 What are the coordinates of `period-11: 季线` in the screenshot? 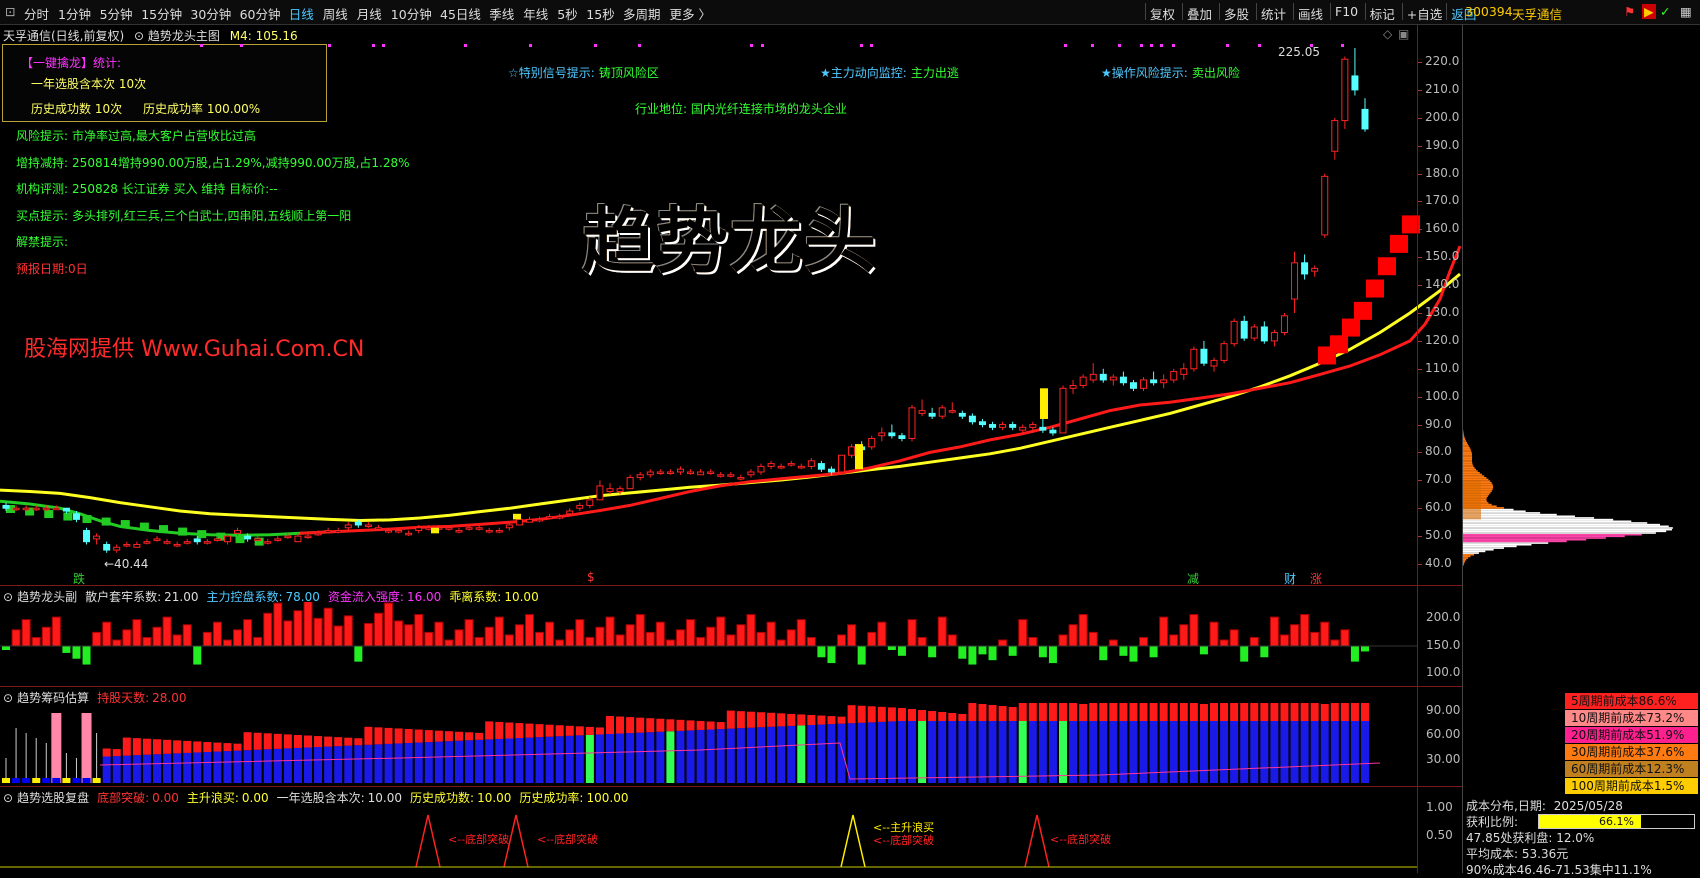 It's located at (501, 13).